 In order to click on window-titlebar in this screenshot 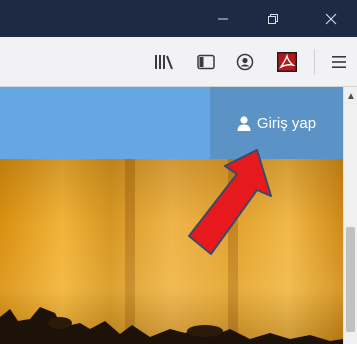, I will do `click(178, 18)`.